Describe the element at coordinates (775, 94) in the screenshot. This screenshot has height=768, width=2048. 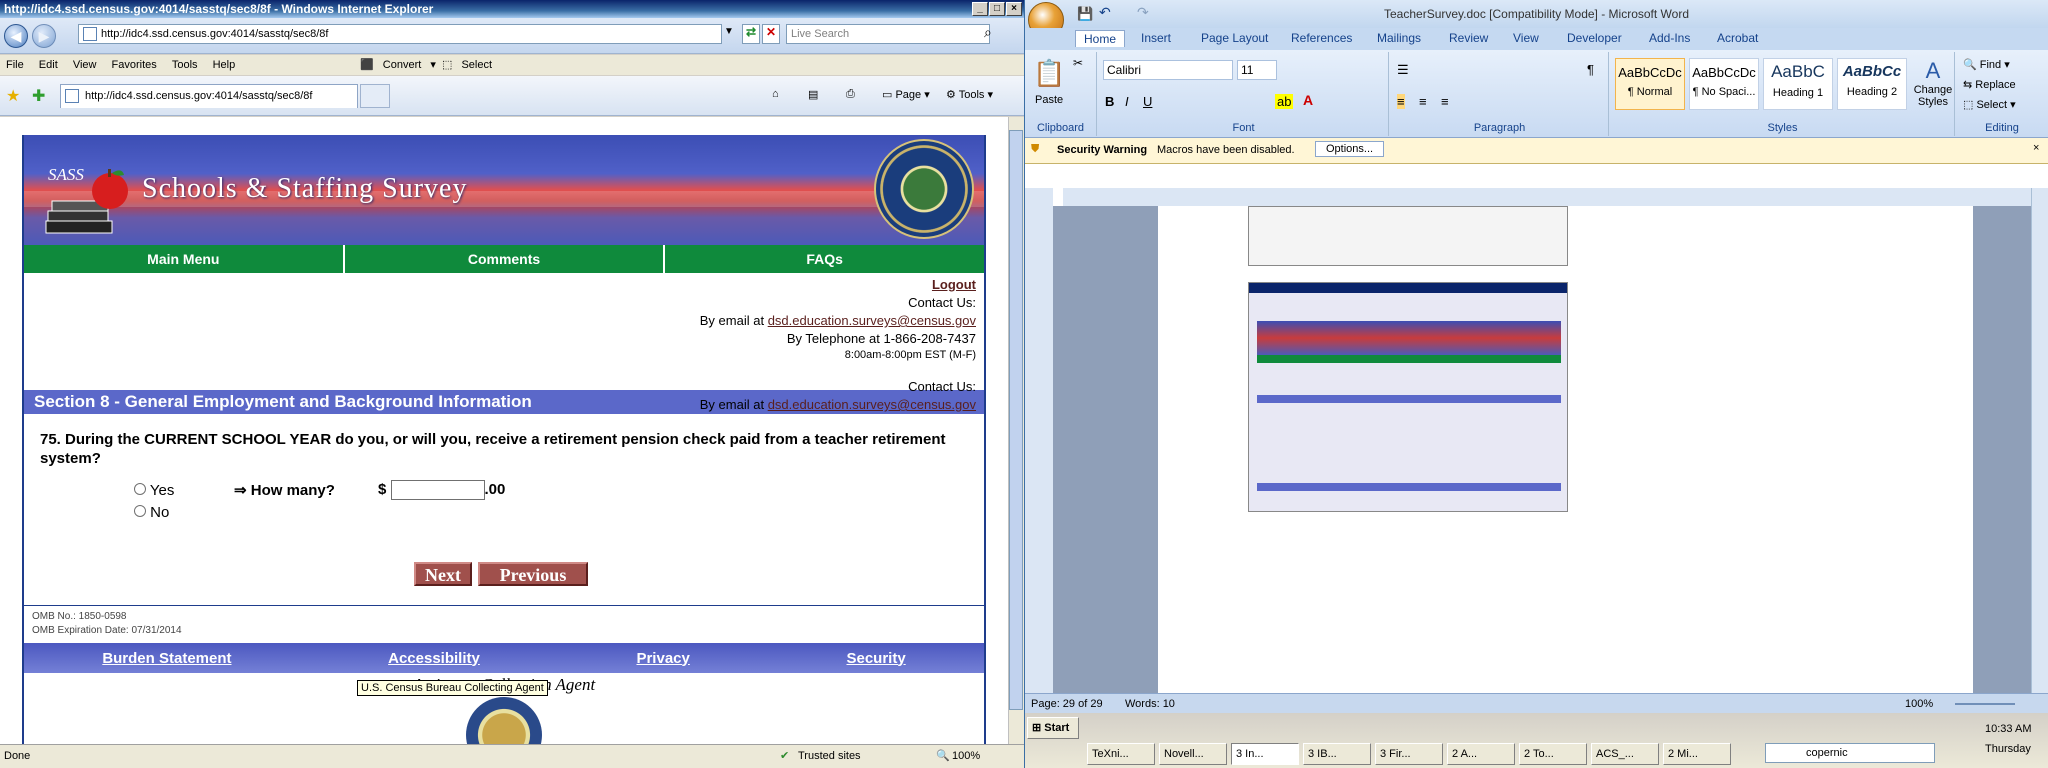
I see `home-icon: ⌂` at that location.